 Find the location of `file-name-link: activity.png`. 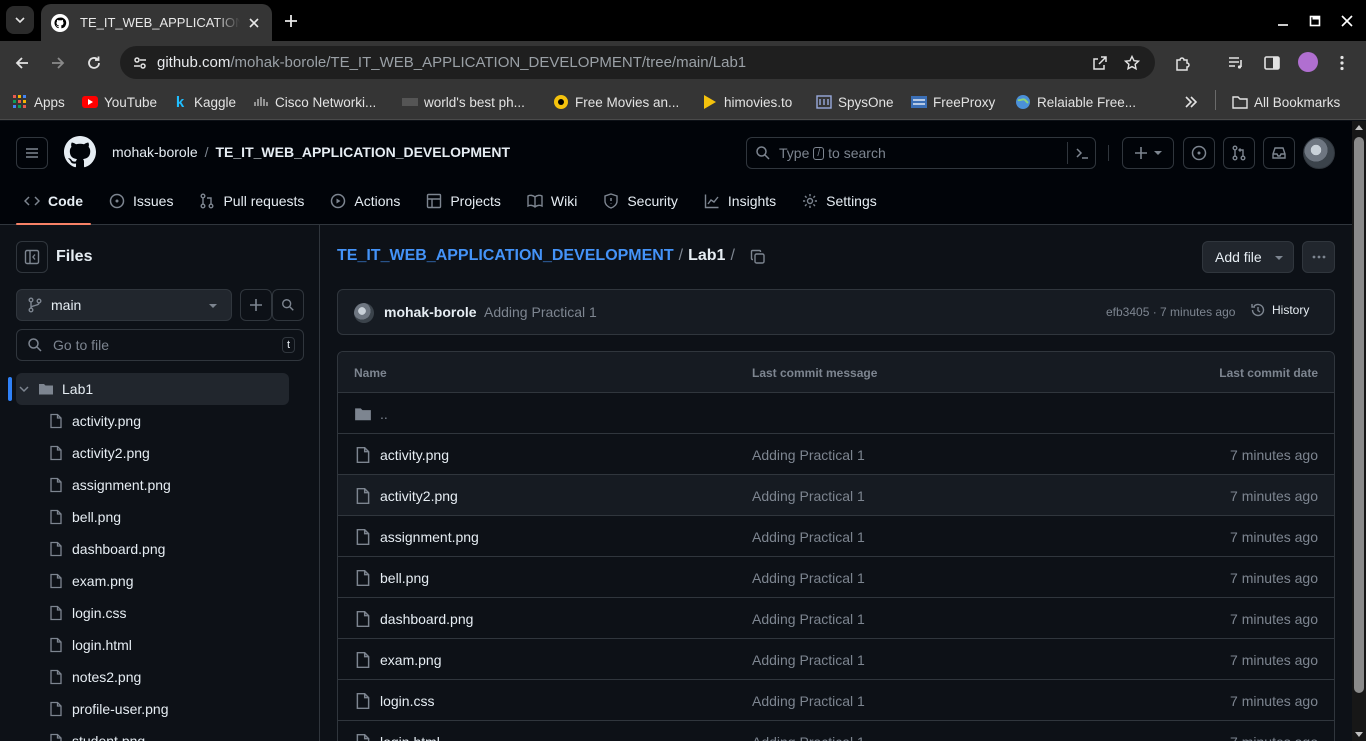

file-name-link: activity.png is located at coordinates (414, 455).